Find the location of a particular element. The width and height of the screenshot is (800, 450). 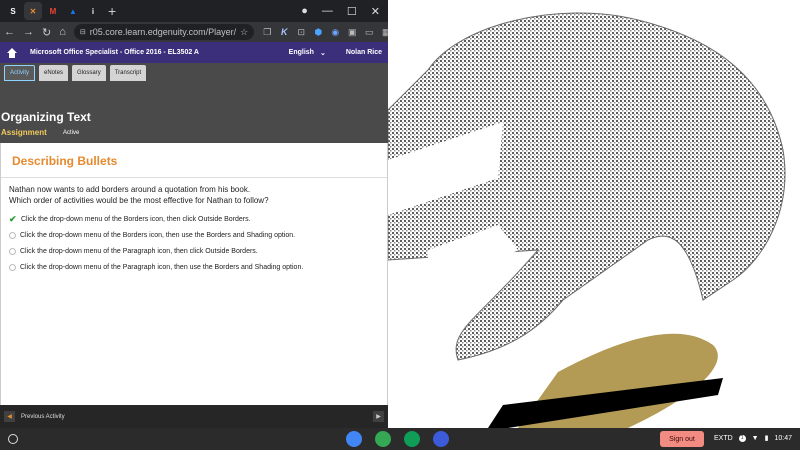

media-icon: ● is located at coordinates (304, 11).